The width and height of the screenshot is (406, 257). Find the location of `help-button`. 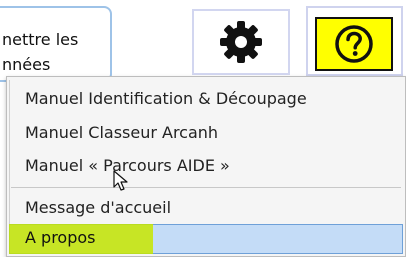

help-button is located at coordinates (354, 41).